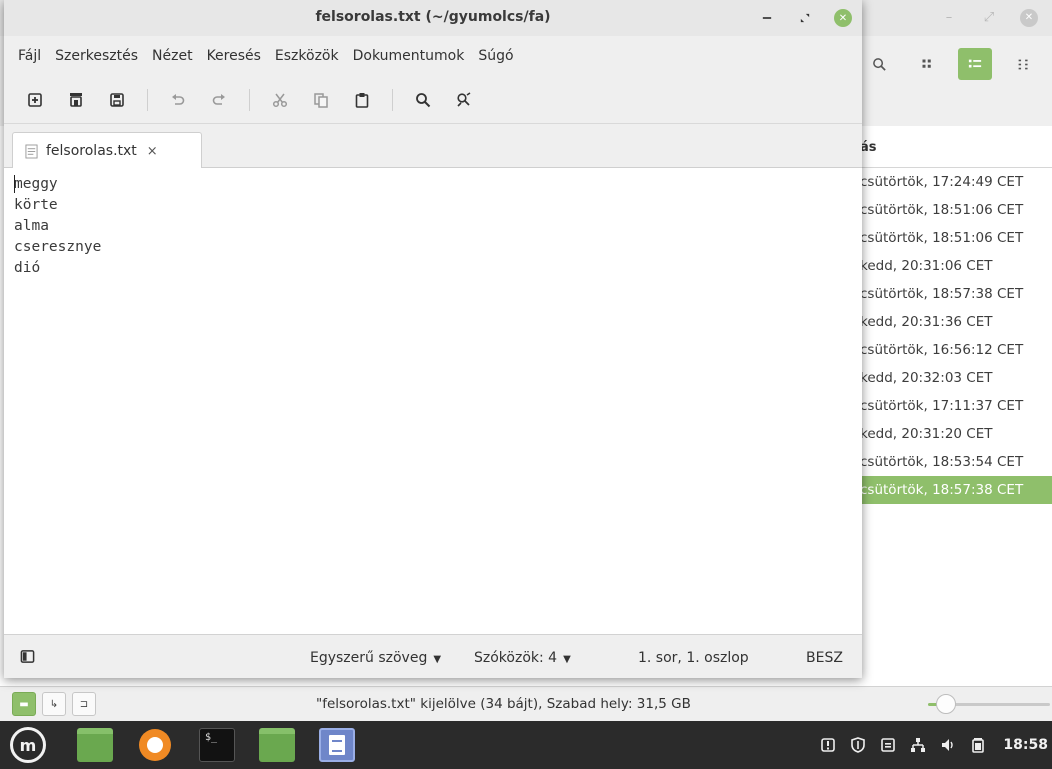 The height and width of the screenshot is (769, 1052). I want to click on text-line-content: körte, so click(36, 205).